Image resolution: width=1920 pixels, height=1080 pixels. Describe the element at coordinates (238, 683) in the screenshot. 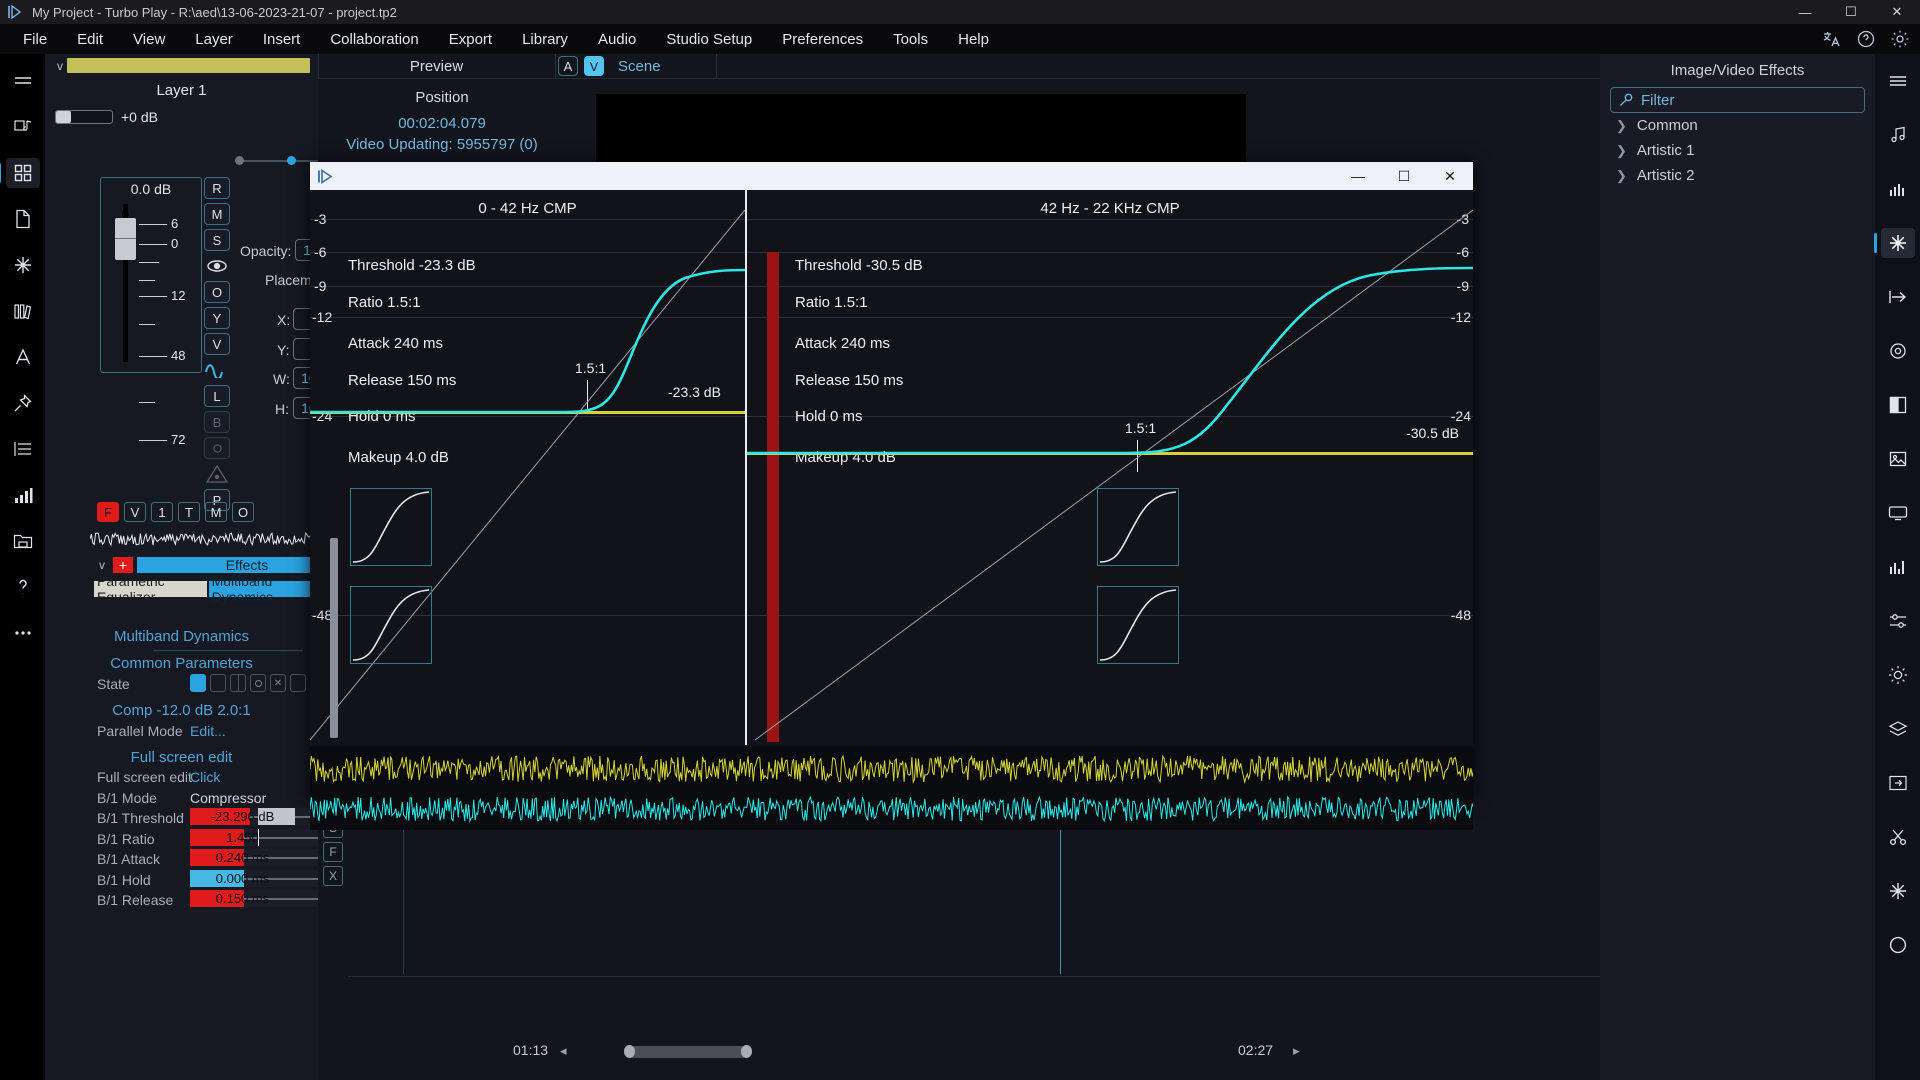

I see `state-button-split` at that location.